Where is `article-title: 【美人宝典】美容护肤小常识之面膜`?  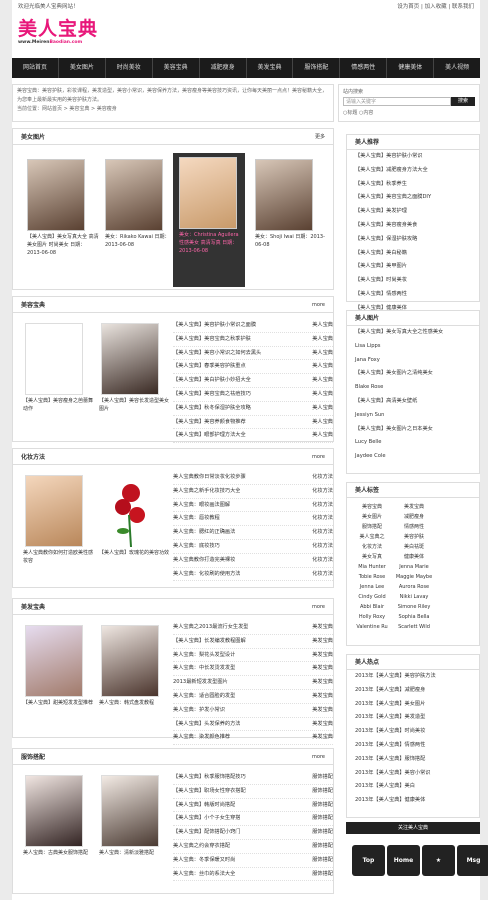
article-title: 【美人宝典】美容护肤小常识之面膜 is located at coordinates (214, 325).